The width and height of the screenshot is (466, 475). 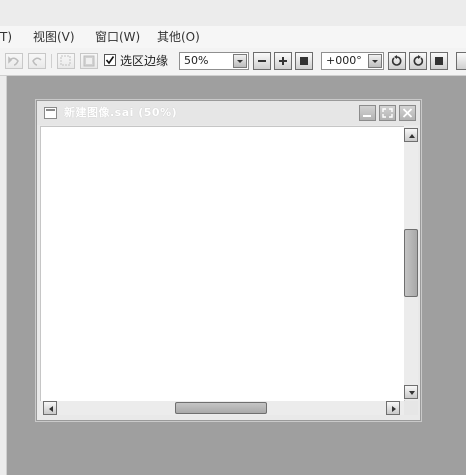 I want to click on selection-edge-checkbox, so click(x=110, y=60).